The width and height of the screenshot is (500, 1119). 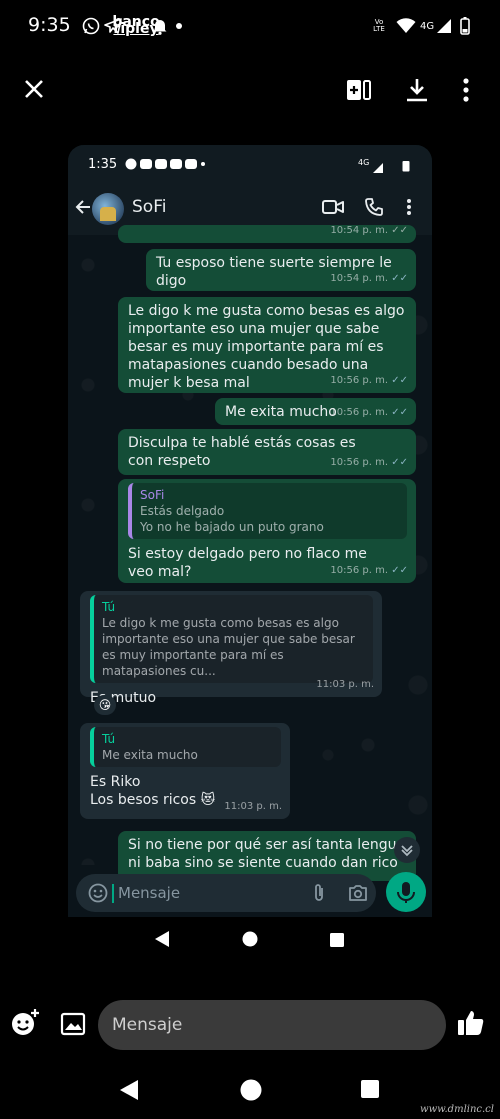 I want to click on inner-signal-icon, so click(x=378, y=167).